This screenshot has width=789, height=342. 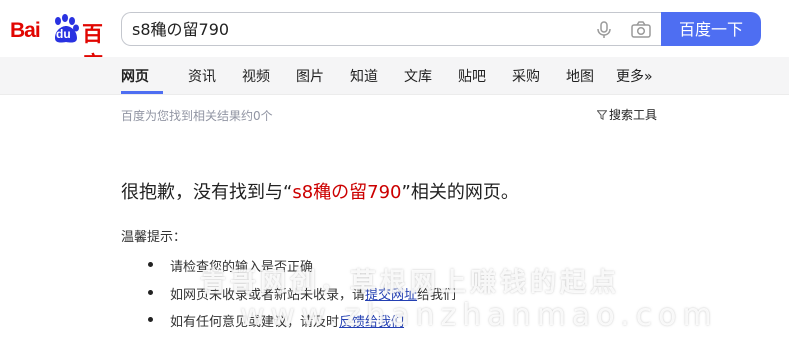 I want to click on tab-purchase: 采购, so click(x=526, y=76).